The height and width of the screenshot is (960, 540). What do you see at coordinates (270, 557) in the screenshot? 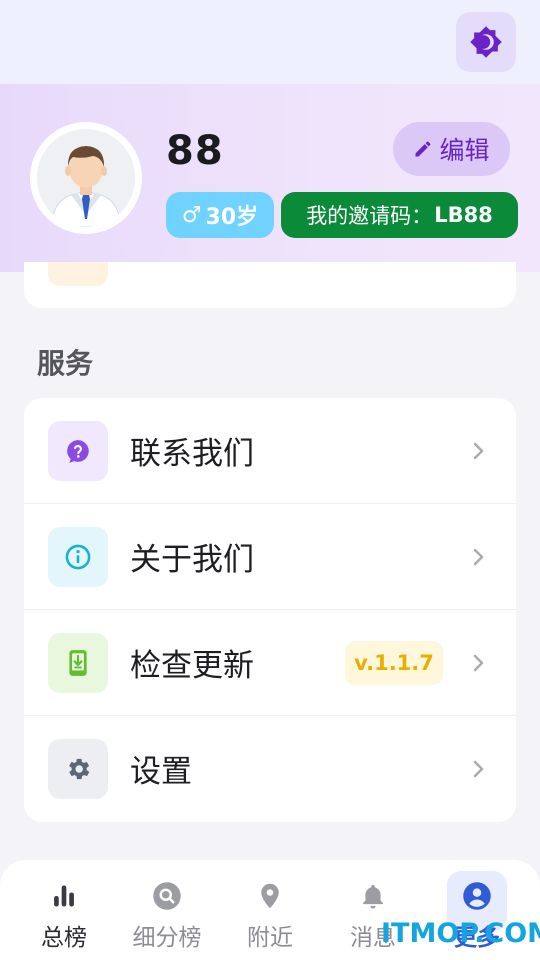
I see `list-item-about-us: 关于我们` at bounding box center [270, 557].